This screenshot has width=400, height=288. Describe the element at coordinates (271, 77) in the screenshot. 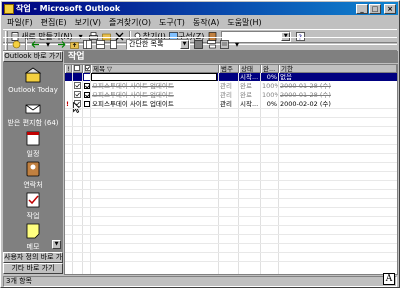

I see `new-task-percent: 0%` at that location.